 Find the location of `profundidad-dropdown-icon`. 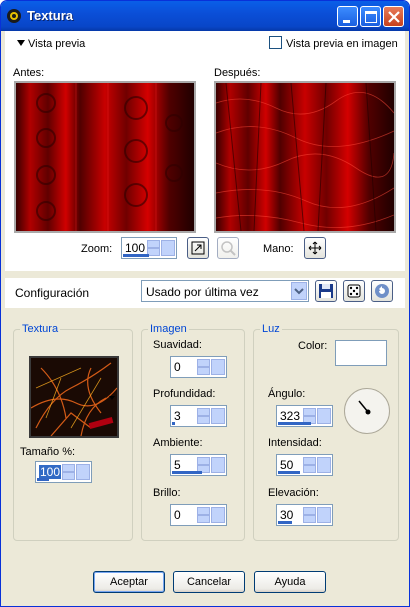

profundidad-dropdown-icon is located at coordinates (218, 416).